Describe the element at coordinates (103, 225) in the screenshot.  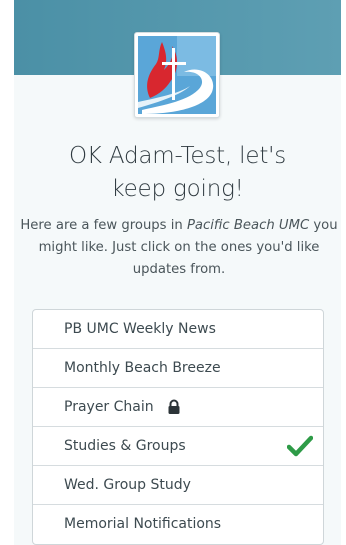
I see `intro-part-1: Here are a few groups in` at that location.